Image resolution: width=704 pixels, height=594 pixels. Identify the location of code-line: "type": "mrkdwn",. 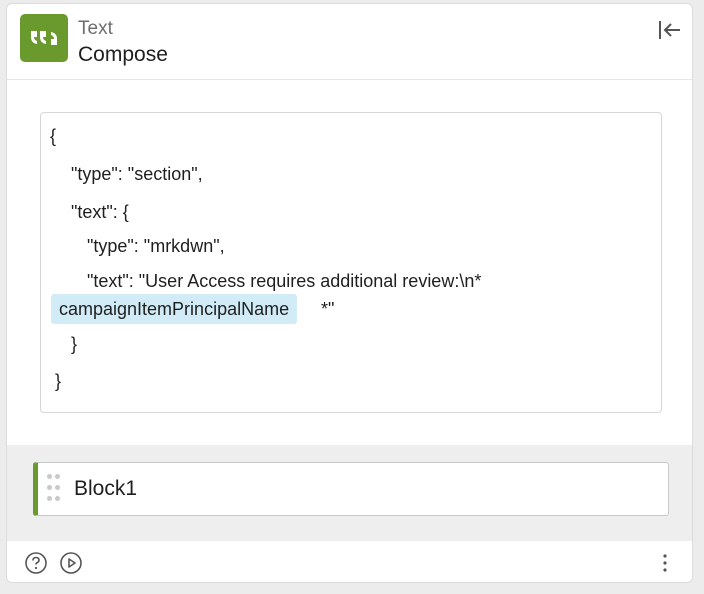
(156, 246).